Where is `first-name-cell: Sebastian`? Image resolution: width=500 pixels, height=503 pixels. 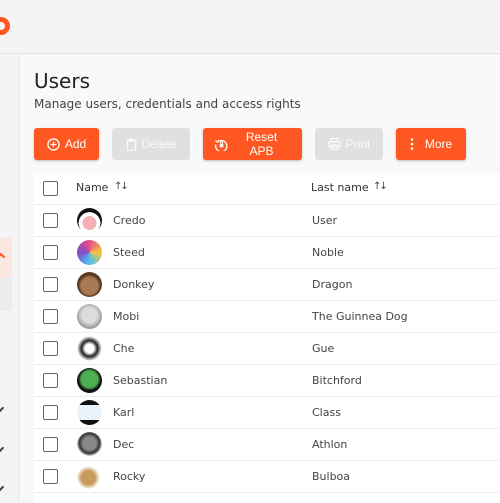
first-name-cell: Sebastian is located at coordinates (140, 380).